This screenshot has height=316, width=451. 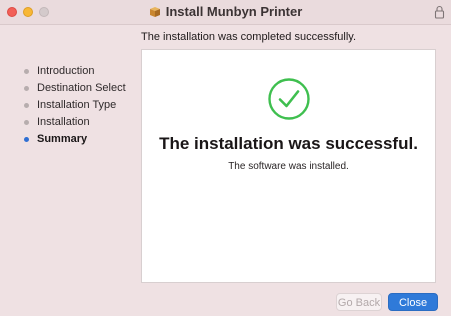 What do you see at coordinates (63, 122) in the screenshot?
I see `step-label: Installation` at bounding box center [63, 122].